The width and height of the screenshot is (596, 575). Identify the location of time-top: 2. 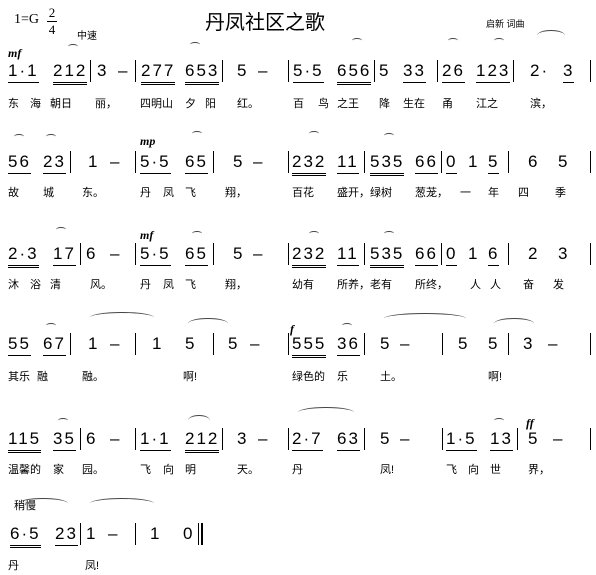
(52, 12).